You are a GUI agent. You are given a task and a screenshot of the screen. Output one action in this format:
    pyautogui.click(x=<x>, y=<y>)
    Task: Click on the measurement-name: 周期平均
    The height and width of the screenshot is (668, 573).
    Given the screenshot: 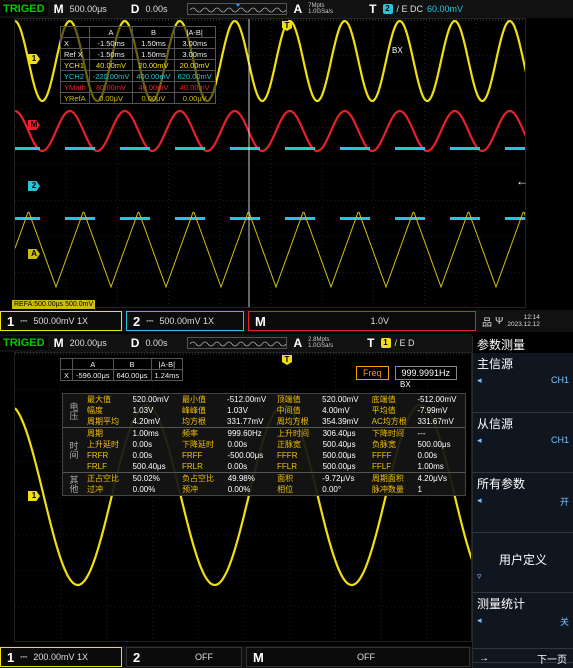 What is the action you would take?
    pyautogui.click(x=103, y=421)
    